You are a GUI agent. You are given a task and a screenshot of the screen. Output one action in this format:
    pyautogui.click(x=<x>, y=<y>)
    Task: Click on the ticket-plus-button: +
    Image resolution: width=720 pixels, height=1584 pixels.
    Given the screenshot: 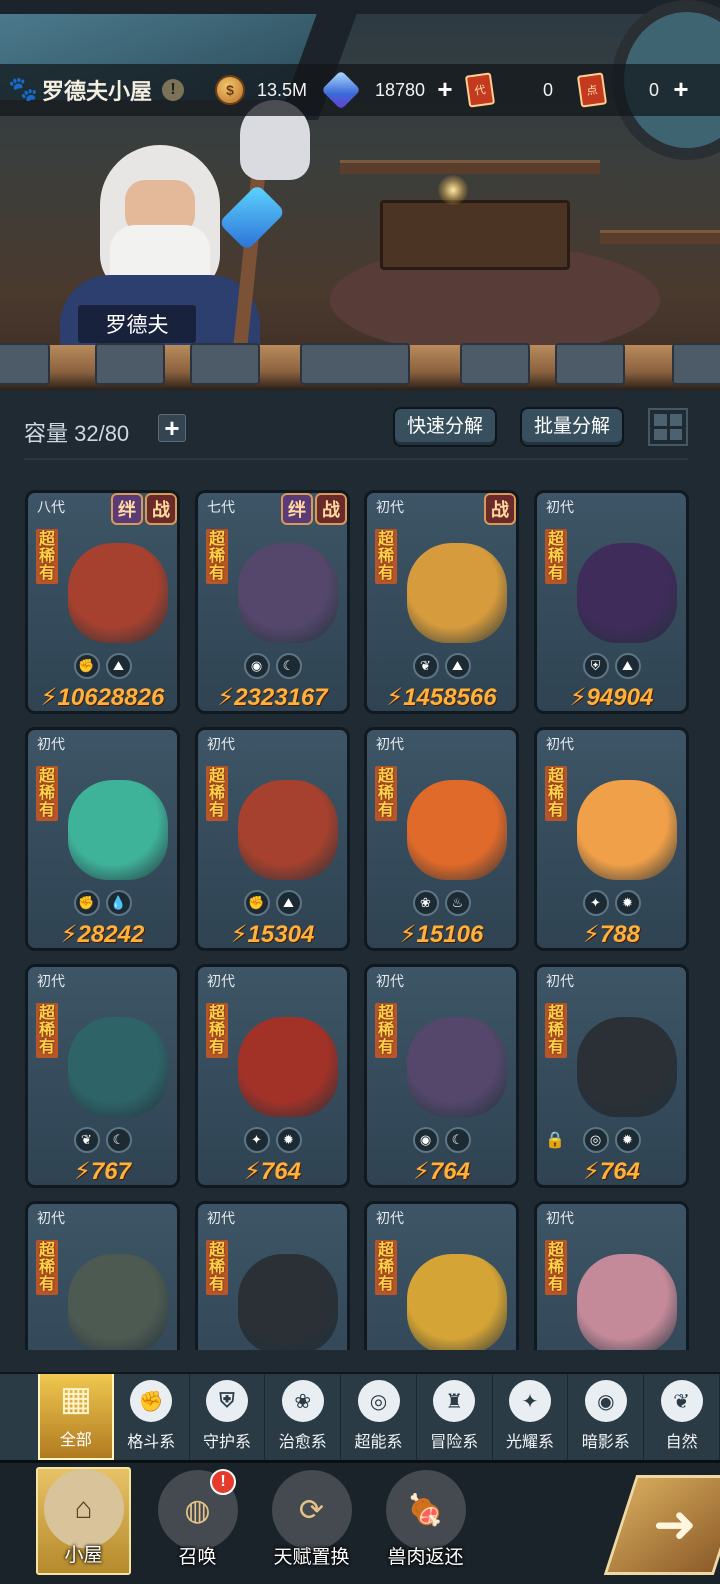 What is the action you would take?
    pyautogui.click(x=681, y=89)
    